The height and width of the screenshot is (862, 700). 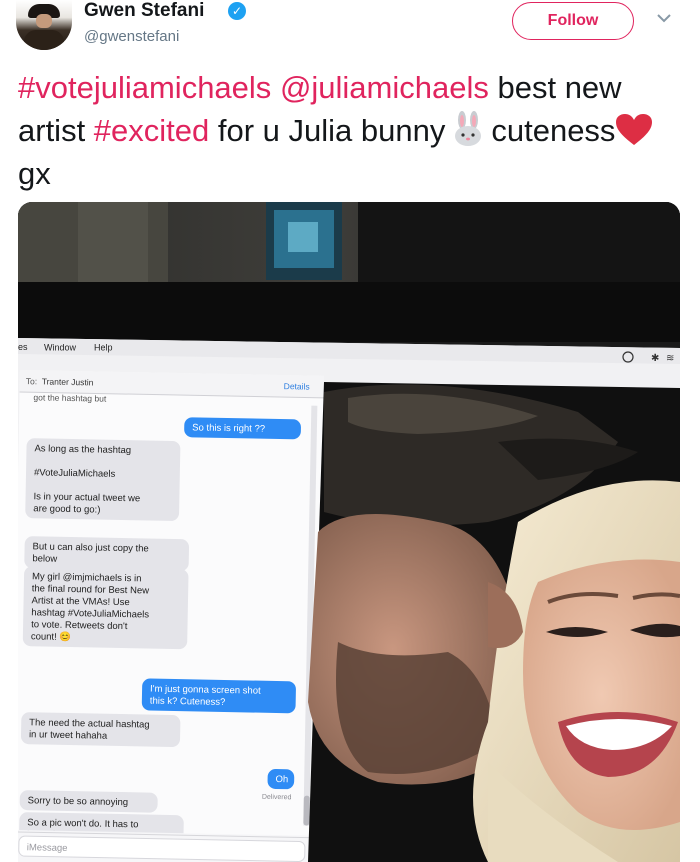 I want to click on message-text-line: So this is right ??, so click(x=228, y=428).